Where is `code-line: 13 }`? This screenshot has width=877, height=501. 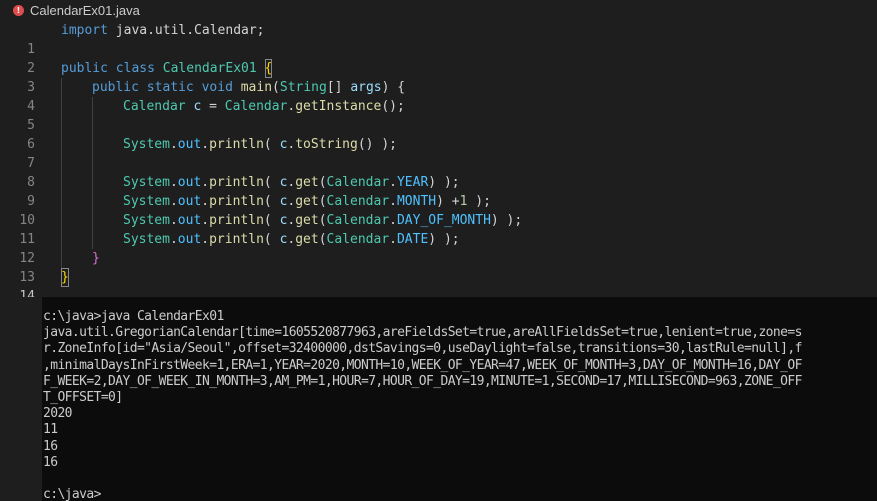 code-line: 13 } is located at coordinates (438, 267).